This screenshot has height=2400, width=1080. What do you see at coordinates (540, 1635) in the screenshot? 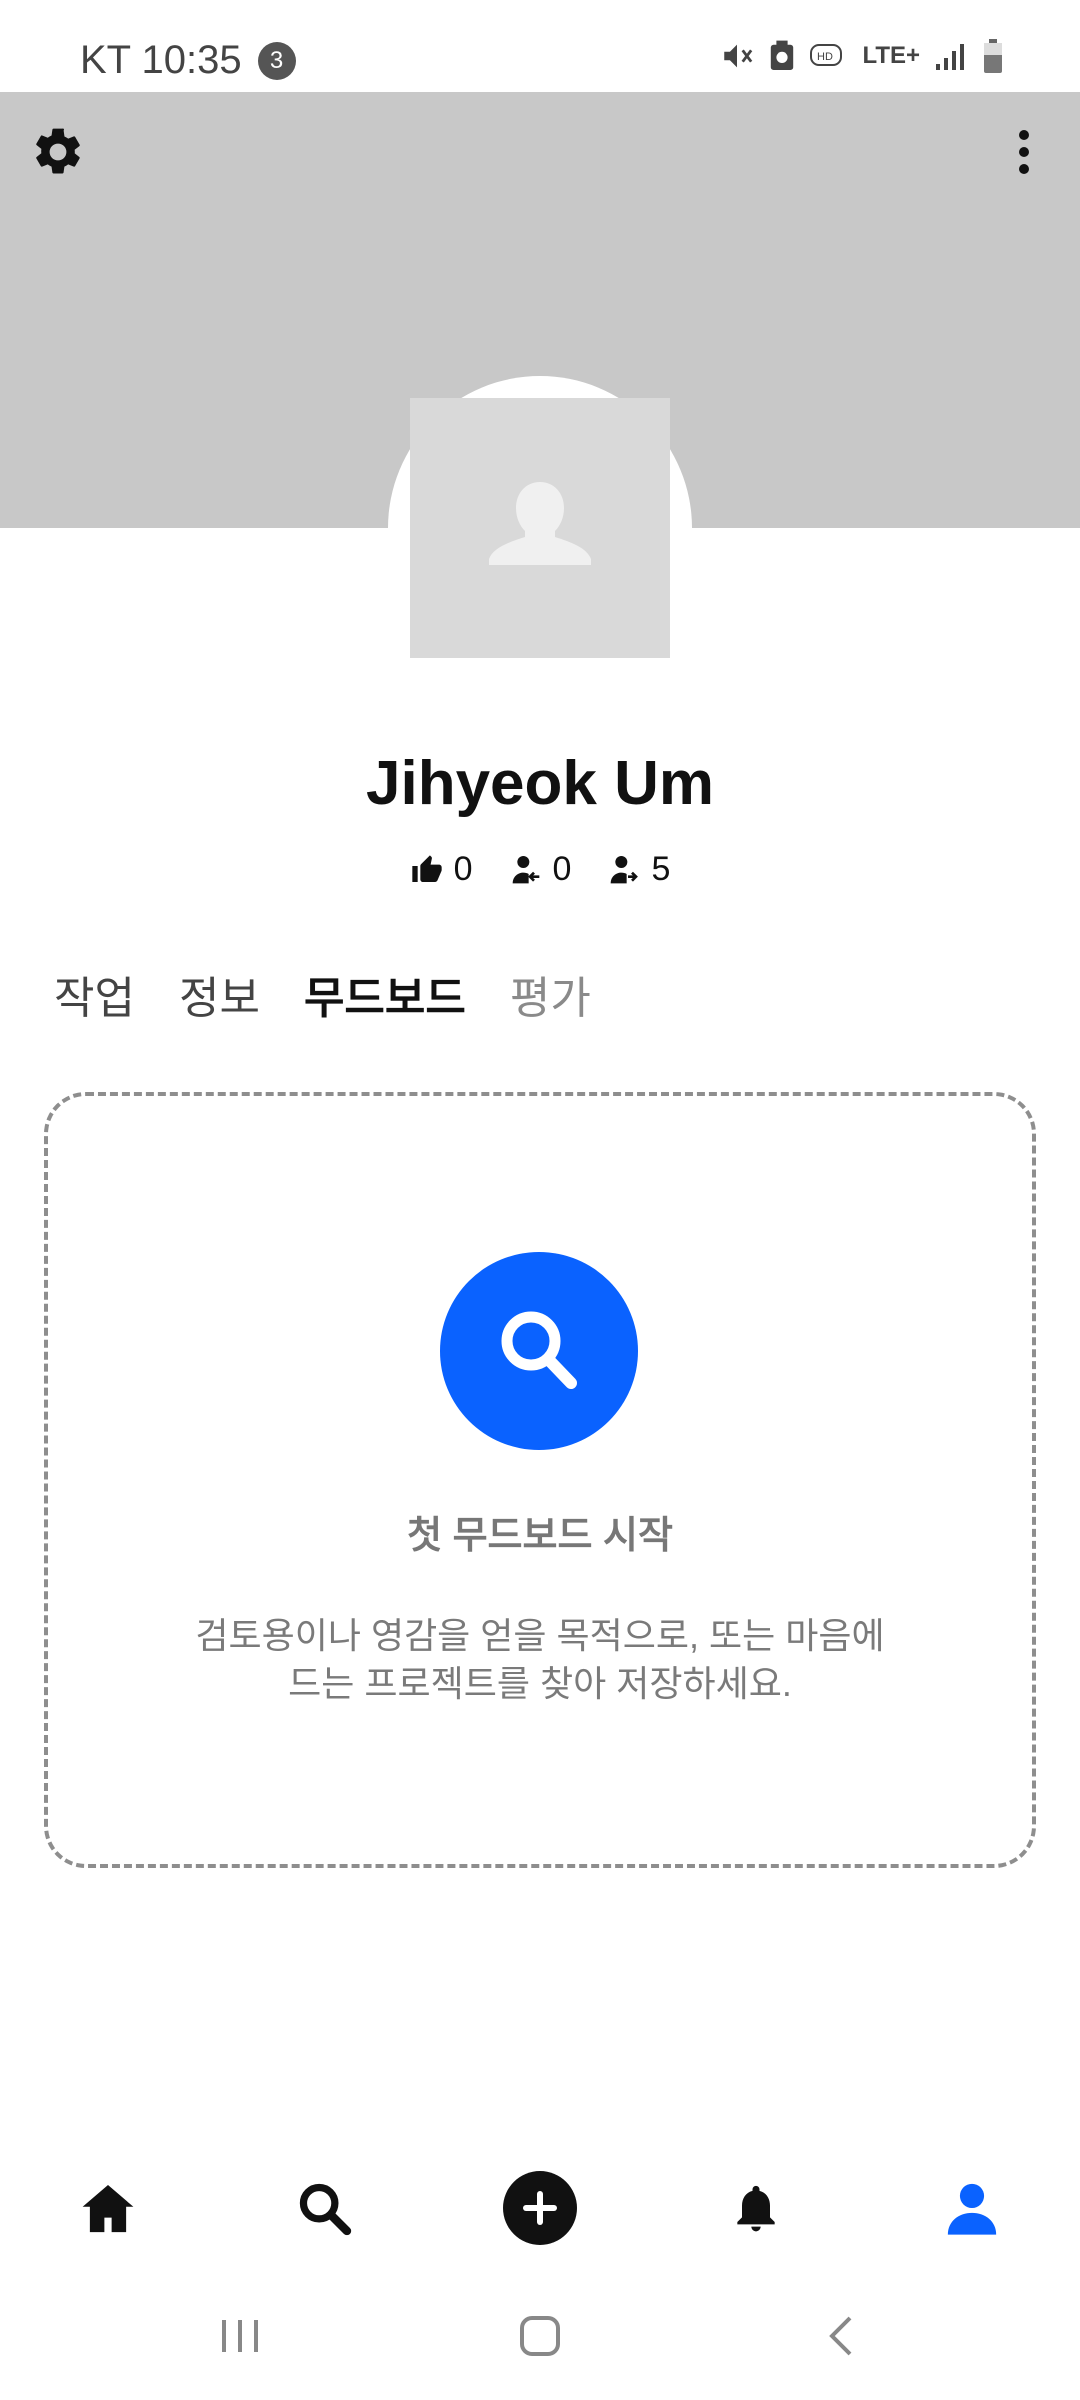
I see `empty-state-line-1: 검토용이나 영감을 얻을 목적으로, 또는 마음에` at bounding box center [540, 1635].